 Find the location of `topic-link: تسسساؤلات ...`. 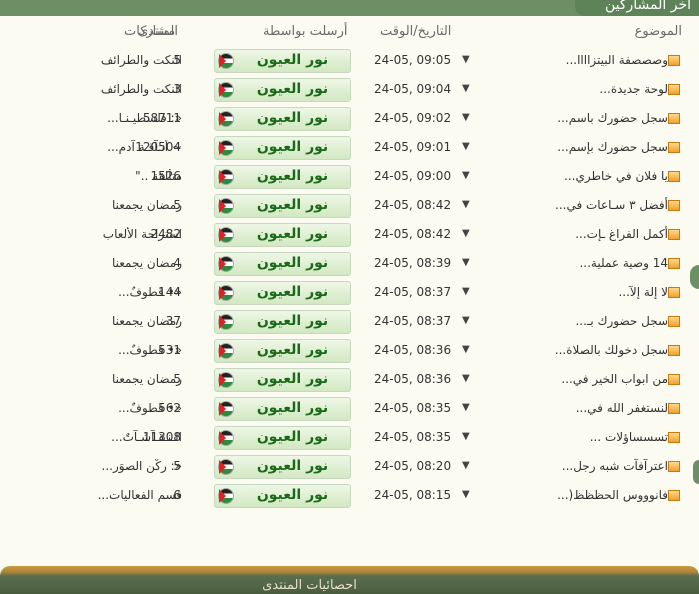

topic-link: تسسساؤلات ... is located at coordinates (629, 437).